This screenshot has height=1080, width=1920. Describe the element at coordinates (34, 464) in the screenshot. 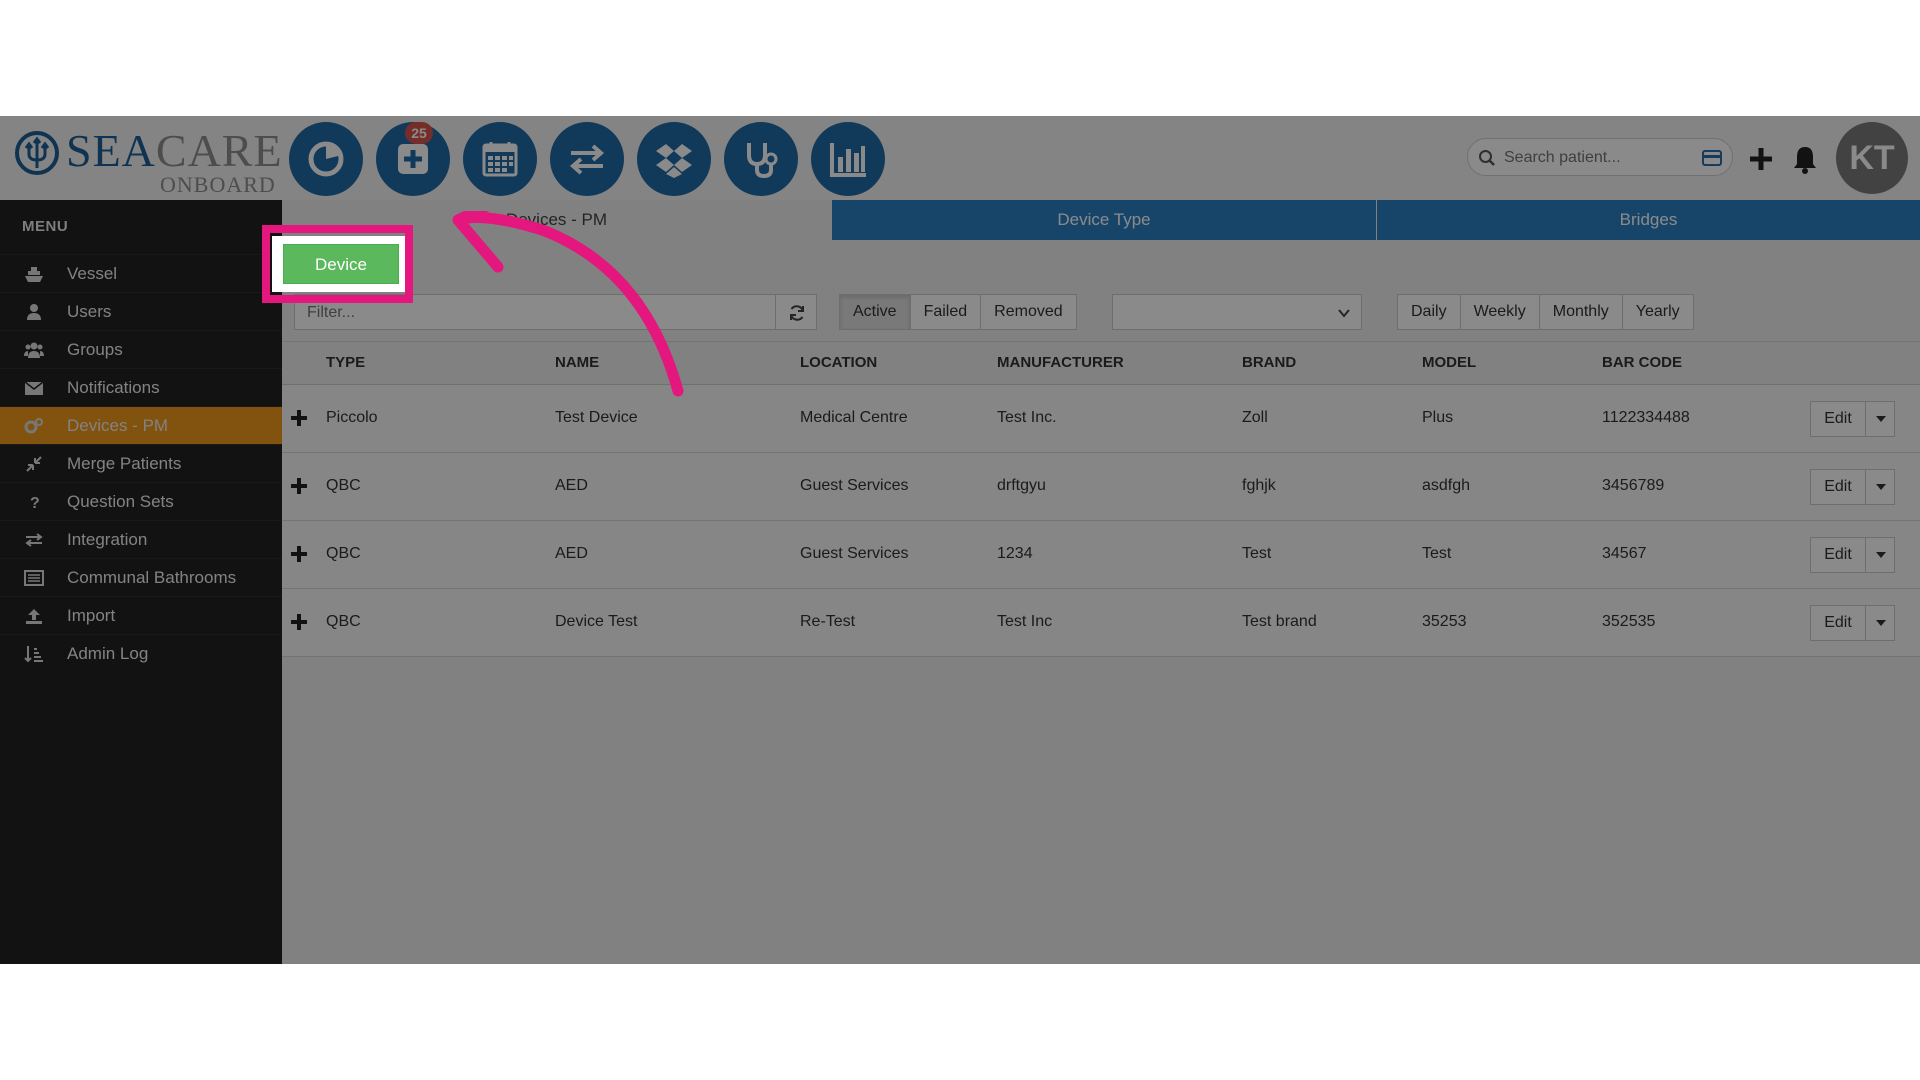

I see `compress-icon` at that location.